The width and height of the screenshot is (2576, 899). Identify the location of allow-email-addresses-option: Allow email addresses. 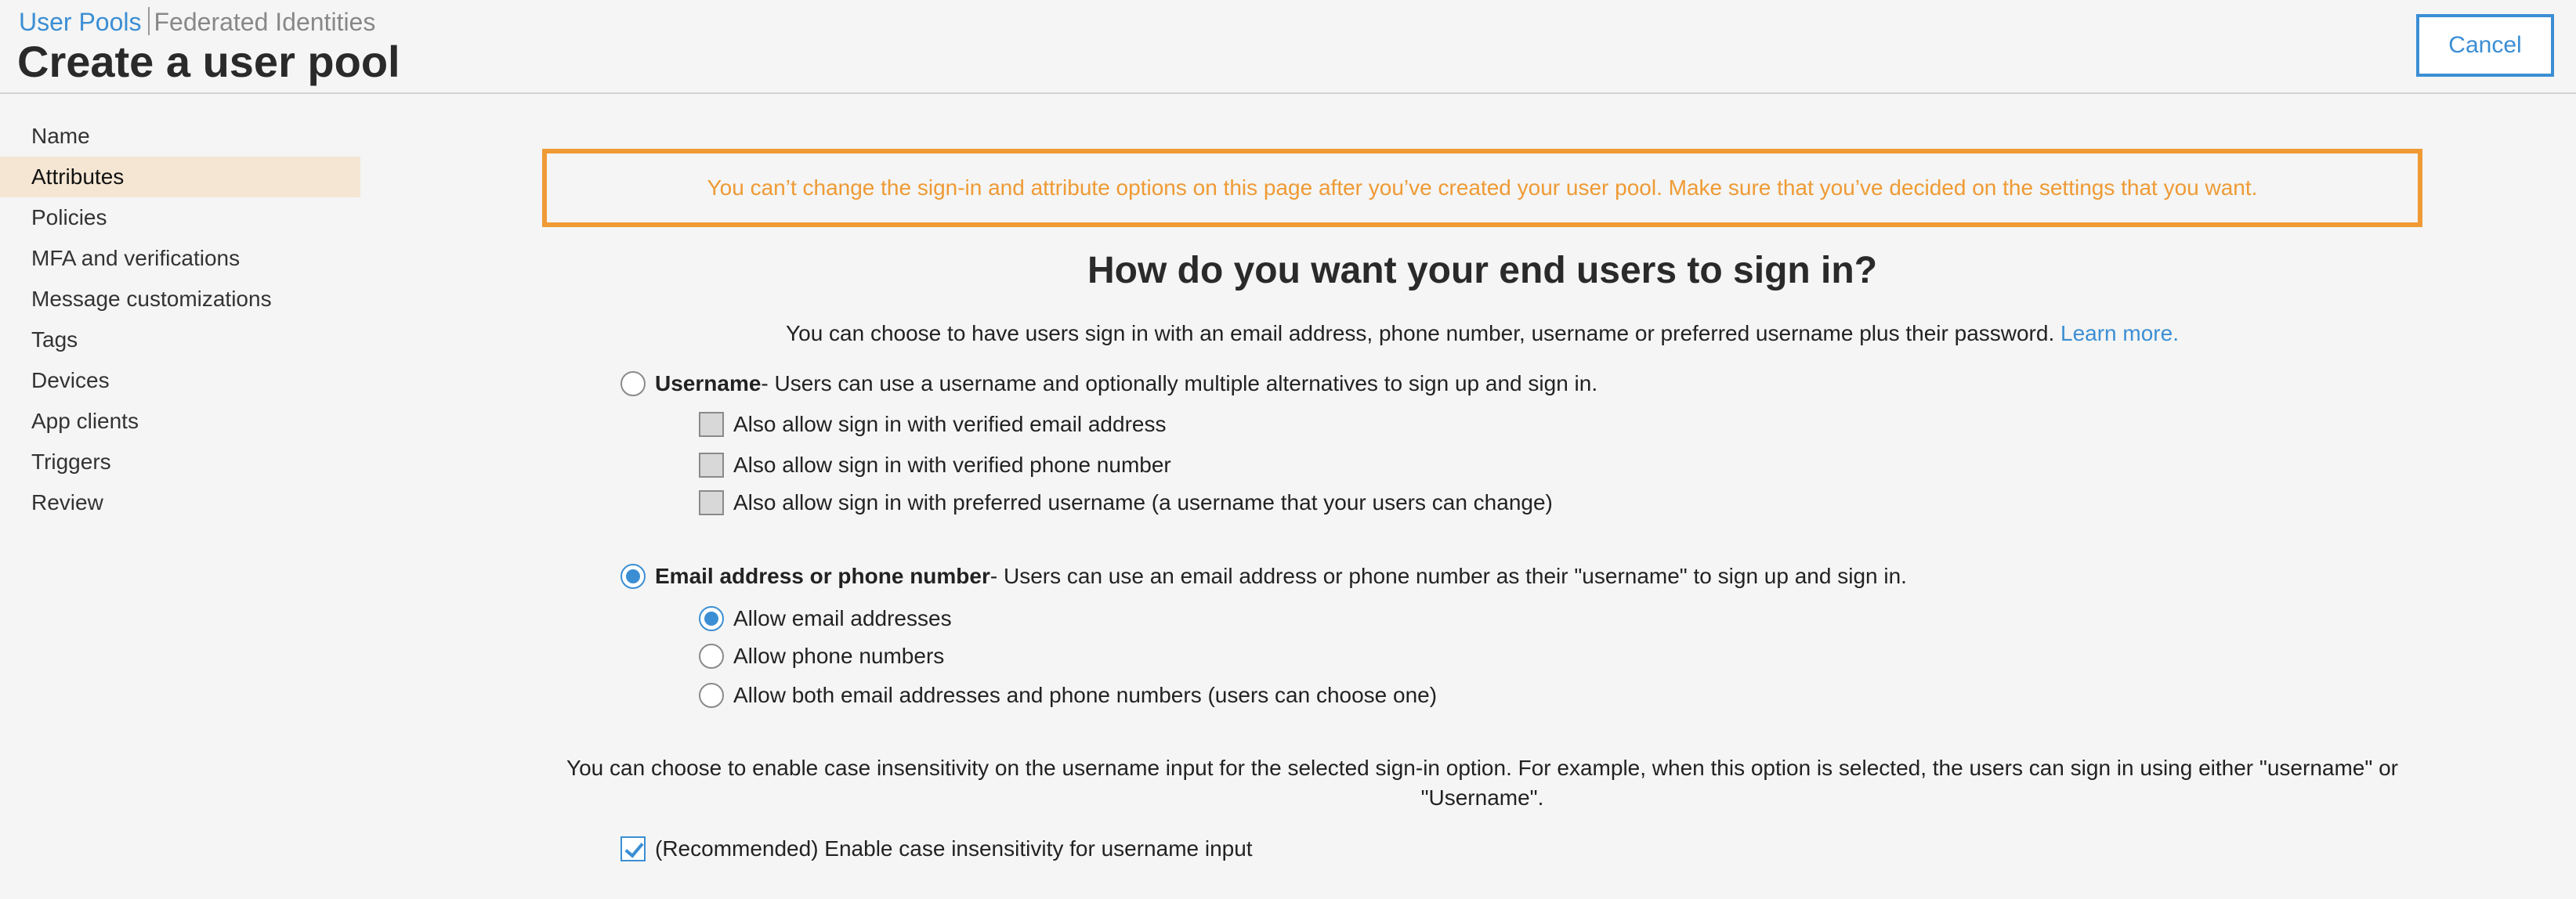
(825, 618).